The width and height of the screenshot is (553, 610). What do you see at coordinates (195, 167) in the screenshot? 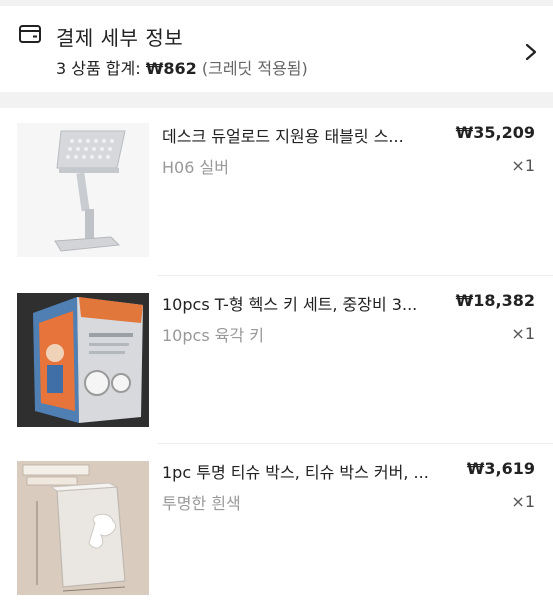
I see `item-variant: H06 실버` at bounding box center [195, 167].